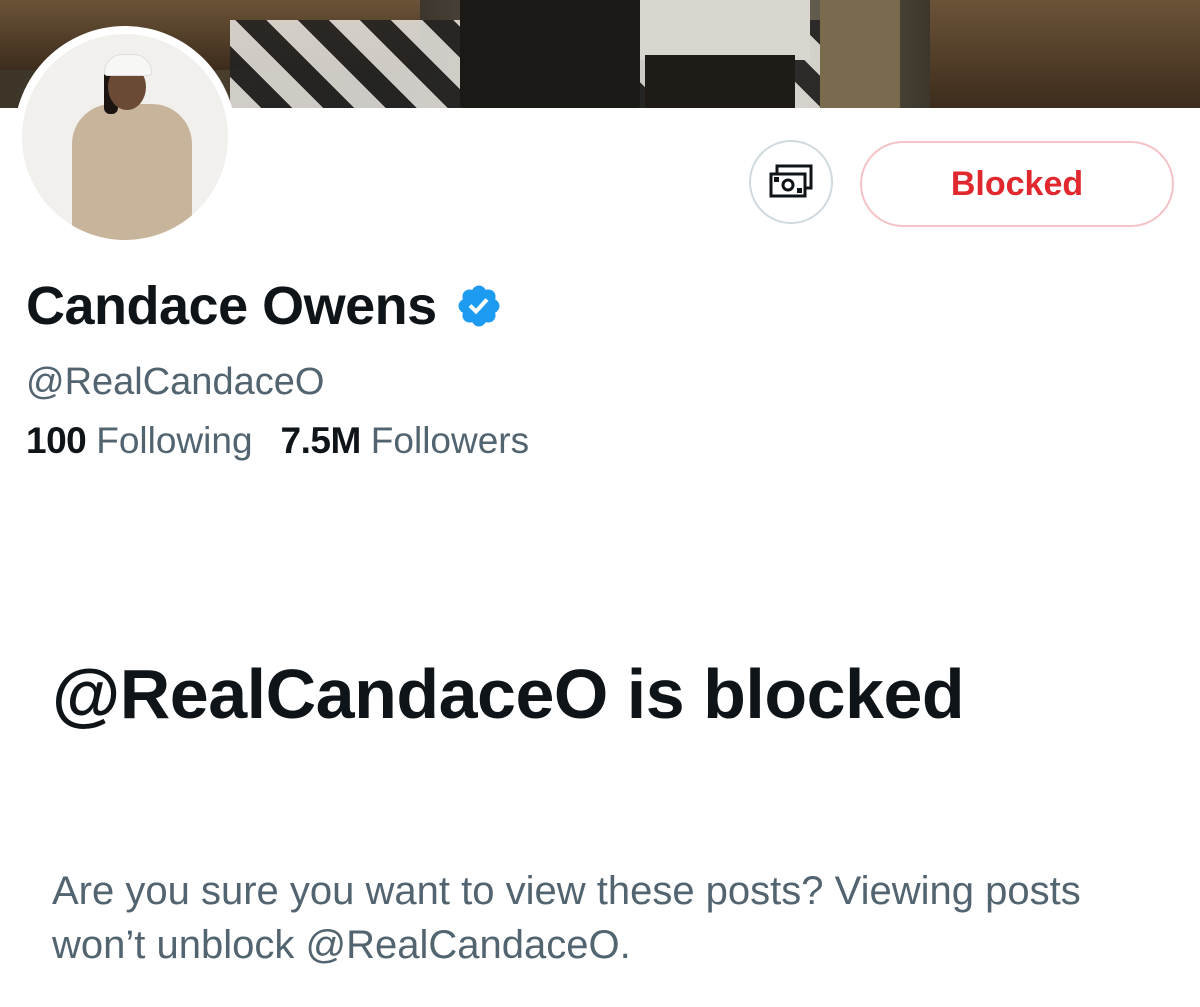 The image size is (1200, 1007). What do you see at coordinates (132, 172) in the screenshot?
I see `avatar-coat` at bounding box center [132, 172].